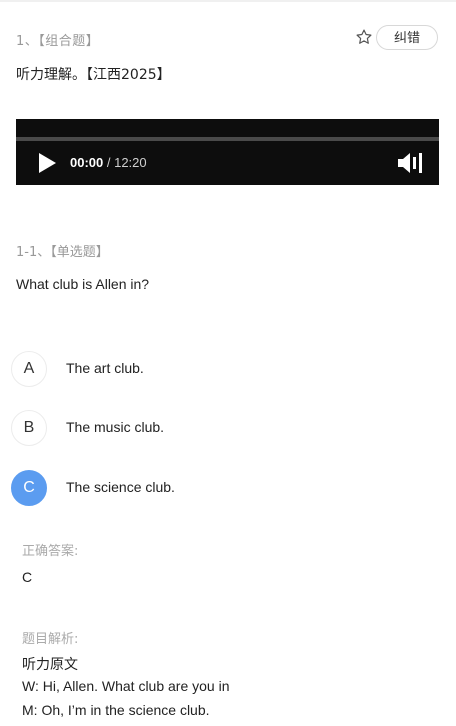 The height and width of the screenshot is (726, 456). I want to click on option-letter-b: B, so click(29, 428).